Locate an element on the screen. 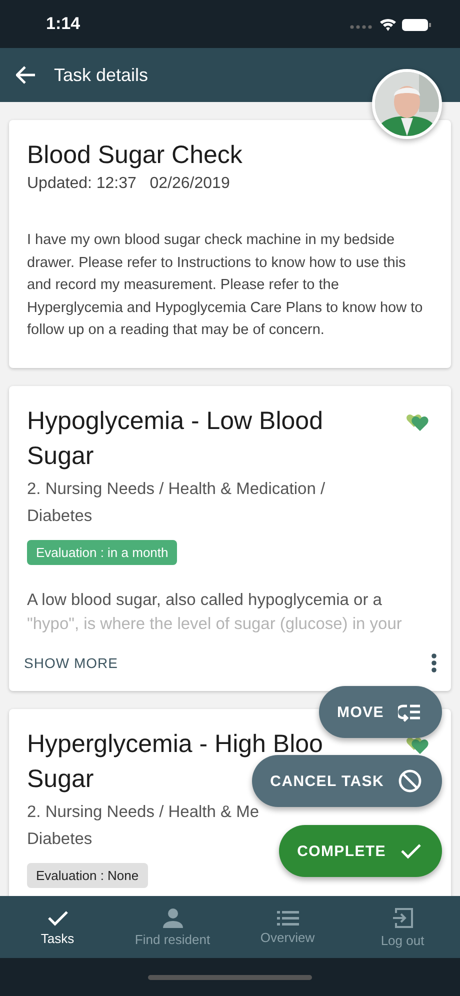 Image resolution: width=460 pixels, height=996 pixels. more-icon is located at coordinates (434, 662).